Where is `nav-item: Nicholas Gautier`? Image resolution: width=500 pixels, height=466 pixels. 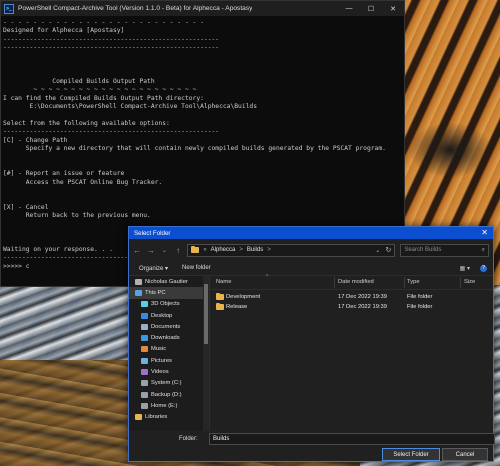
nav-item: Nicholas Gautier is located at coordinates (169, 281).